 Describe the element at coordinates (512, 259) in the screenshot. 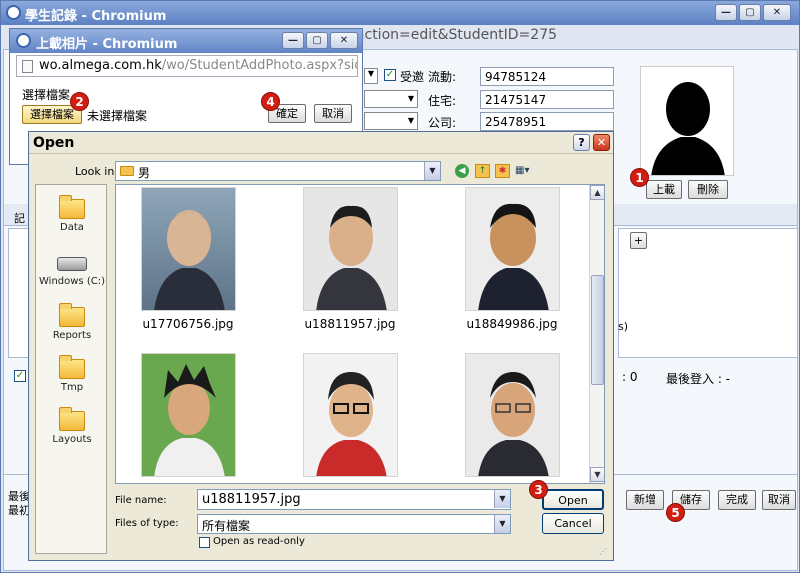

I see `file-thumbnail: u18849986.jpg` at that location.